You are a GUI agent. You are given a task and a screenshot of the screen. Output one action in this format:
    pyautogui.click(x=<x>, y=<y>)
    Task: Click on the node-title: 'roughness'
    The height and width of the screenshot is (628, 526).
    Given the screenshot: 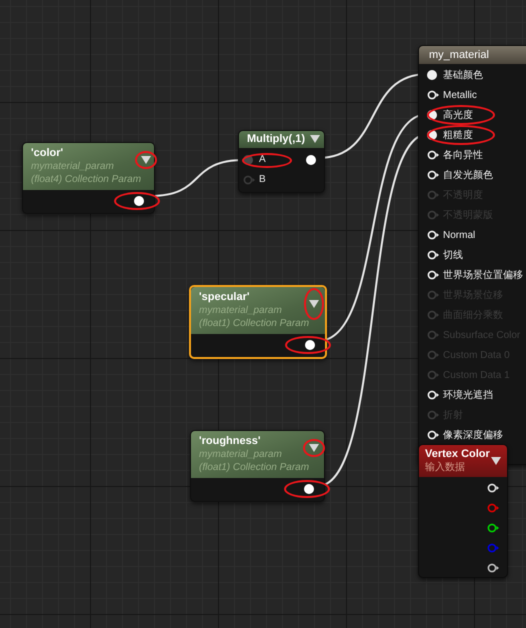 What is the action you would take?
    pyautogui.click(x=230, y=441)
    